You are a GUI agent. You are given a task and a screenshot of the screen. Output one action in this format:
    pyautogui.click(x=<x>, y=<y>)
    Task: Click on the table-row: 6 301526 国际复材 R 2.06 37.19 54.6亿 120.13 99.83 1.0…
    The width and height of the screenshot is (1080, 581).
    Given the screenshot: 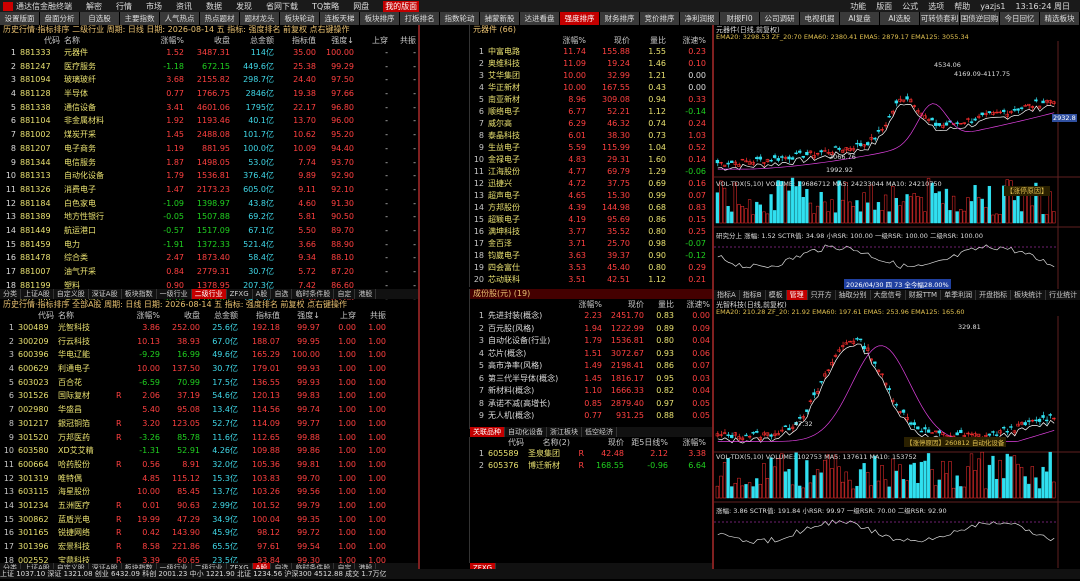 What is the action you would take?
    pyautogui.click(x=209, y=396)
    